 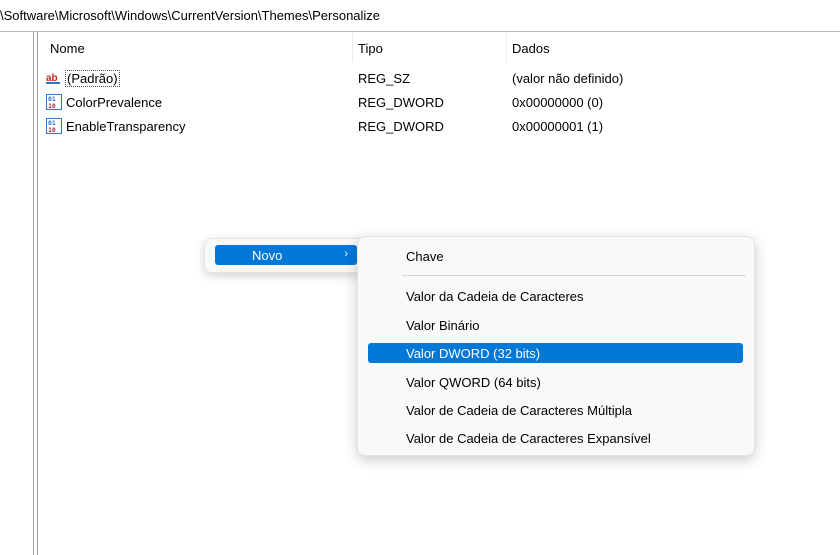 What do you see at coordinates (67, 48) in the screenshot?
I see `column-header-name: Nome` at bounding box center [67, 48].